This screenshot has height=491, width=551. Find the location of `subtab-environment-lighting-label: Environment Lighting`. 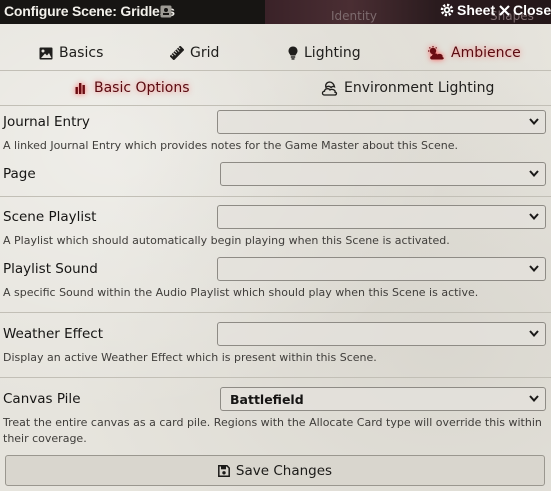

subtab-environment-lighting-label: Environment Lighting is located at coordinates (419, 88).